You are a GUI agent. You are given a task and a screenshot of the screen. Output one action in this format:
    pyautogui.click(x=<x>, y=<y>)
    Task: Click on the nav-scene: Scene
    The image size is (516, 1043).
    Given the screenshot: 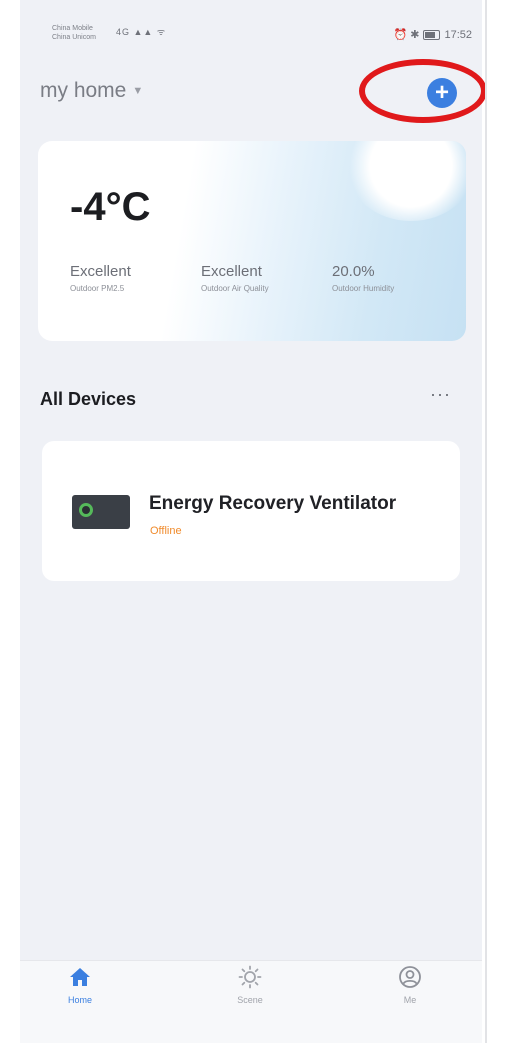 What is the action you would take?
    pyautogui.click(x=250, y=985)
    